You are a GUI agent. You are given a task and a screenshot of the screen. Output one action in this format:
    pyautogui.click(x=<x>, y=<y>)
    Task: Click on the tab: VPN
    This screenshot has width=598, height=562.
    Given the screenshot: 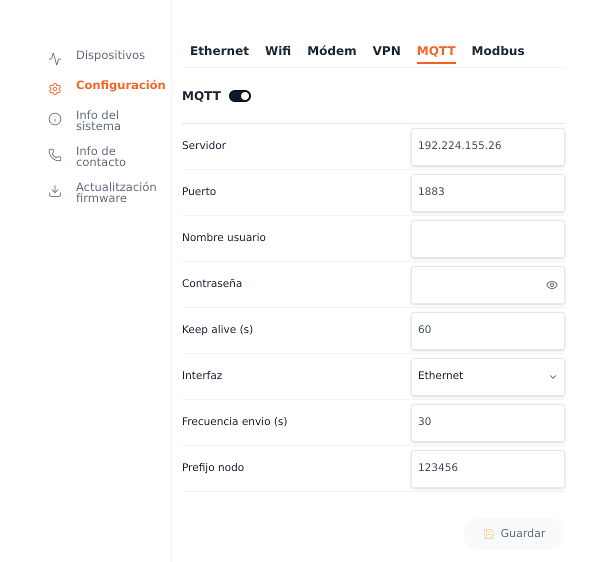 What is the action you would take?
    pyautogui.click(x=386, y=52)
    